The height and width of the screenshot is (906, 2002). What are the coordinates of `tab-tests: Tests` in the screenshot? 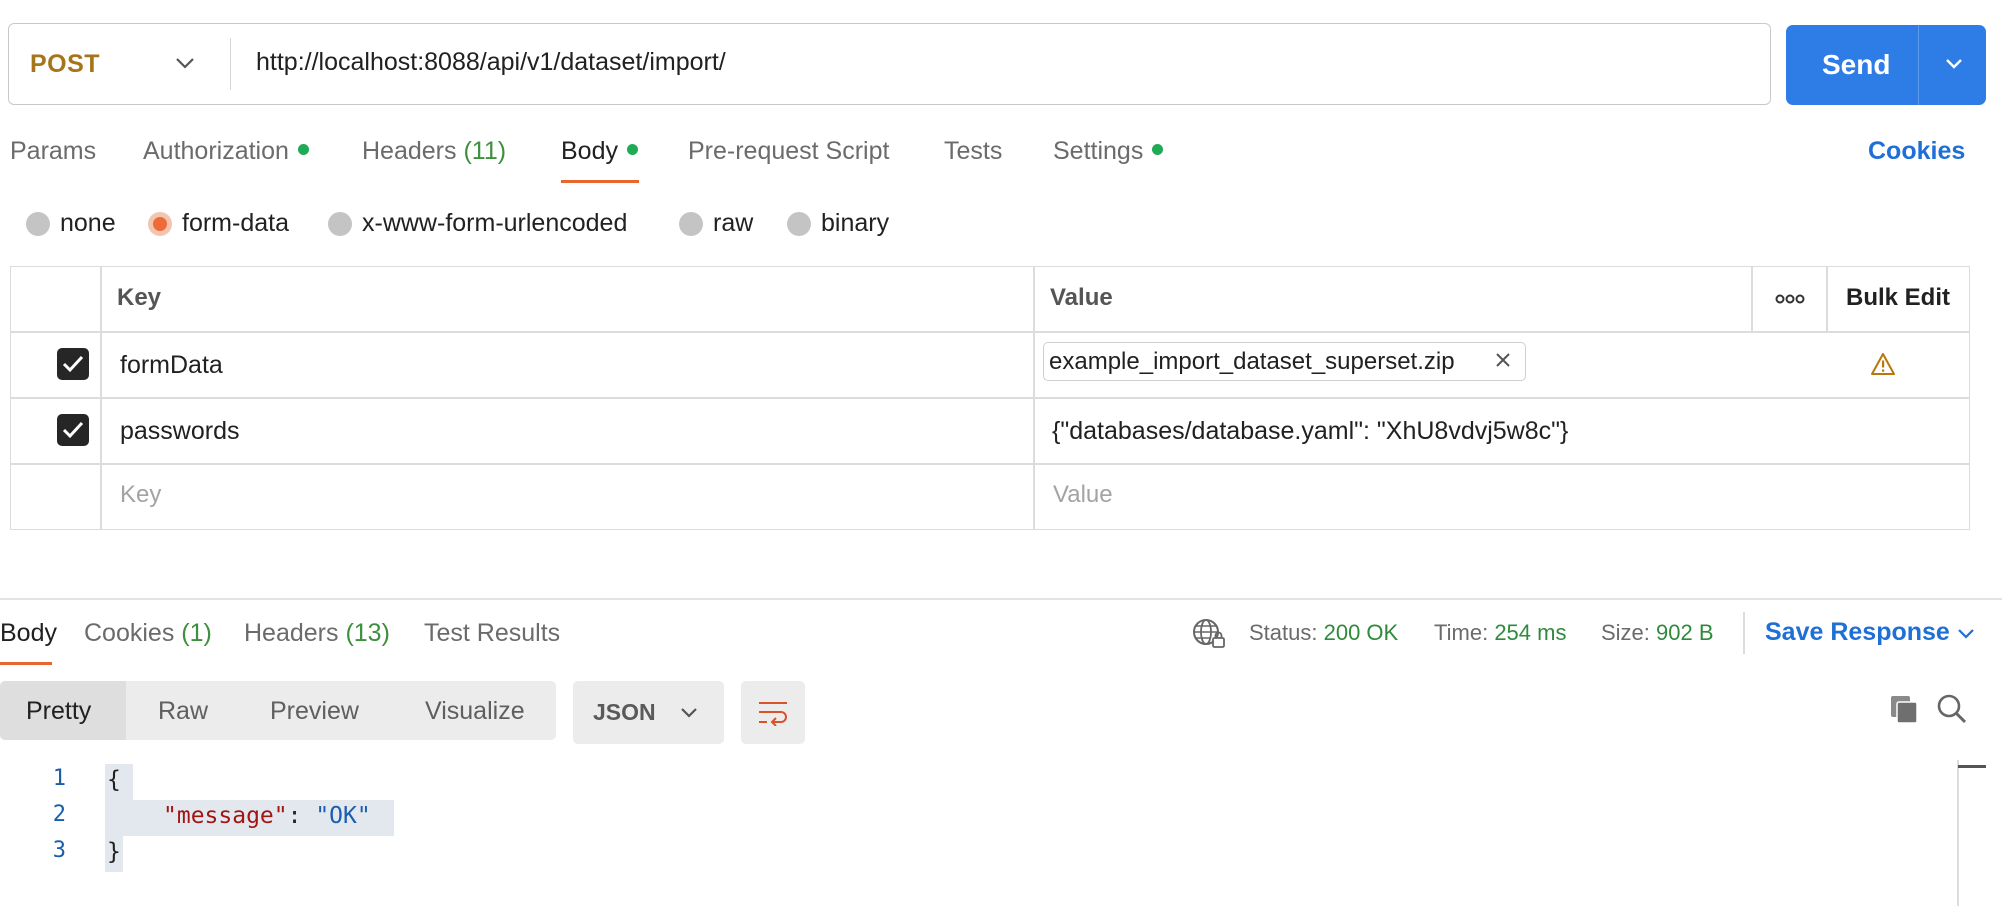 It's located at (973, 151).